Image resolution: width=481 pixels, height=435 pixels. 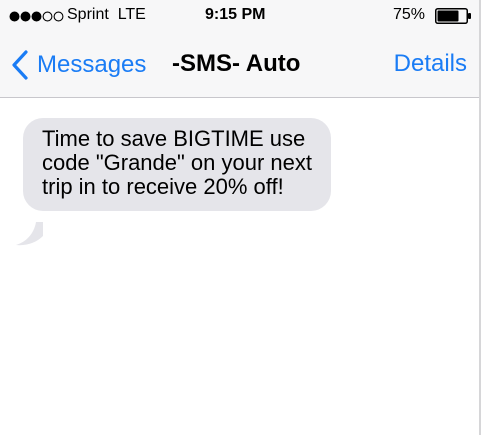 I want to click on network-type: LTE, so click(x=131, y=14).